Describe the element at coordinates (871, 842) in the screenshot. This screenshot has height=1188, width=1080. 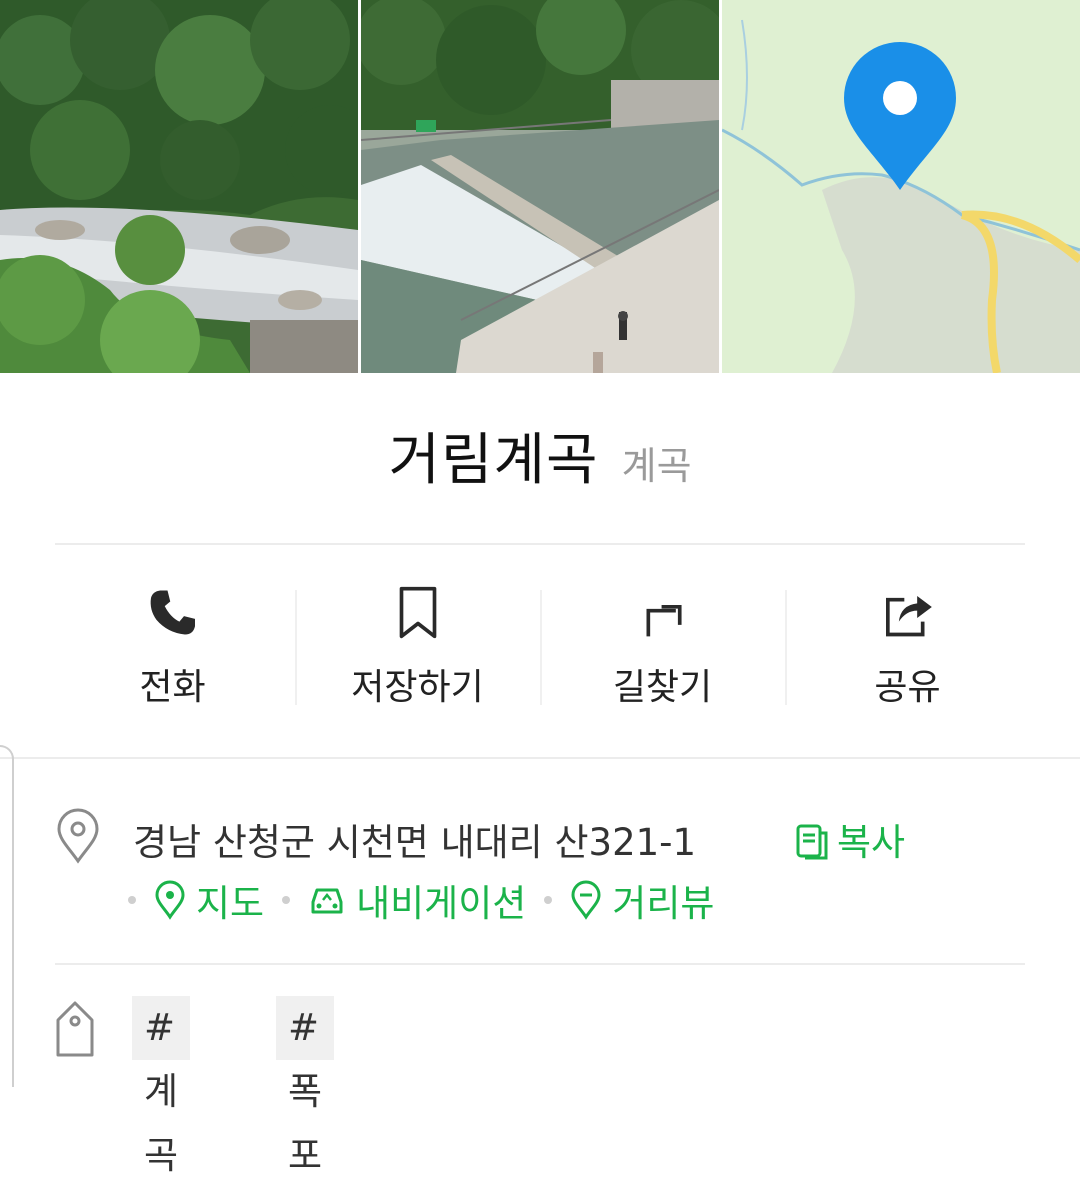
I see `copy-label: 복사` at that location.